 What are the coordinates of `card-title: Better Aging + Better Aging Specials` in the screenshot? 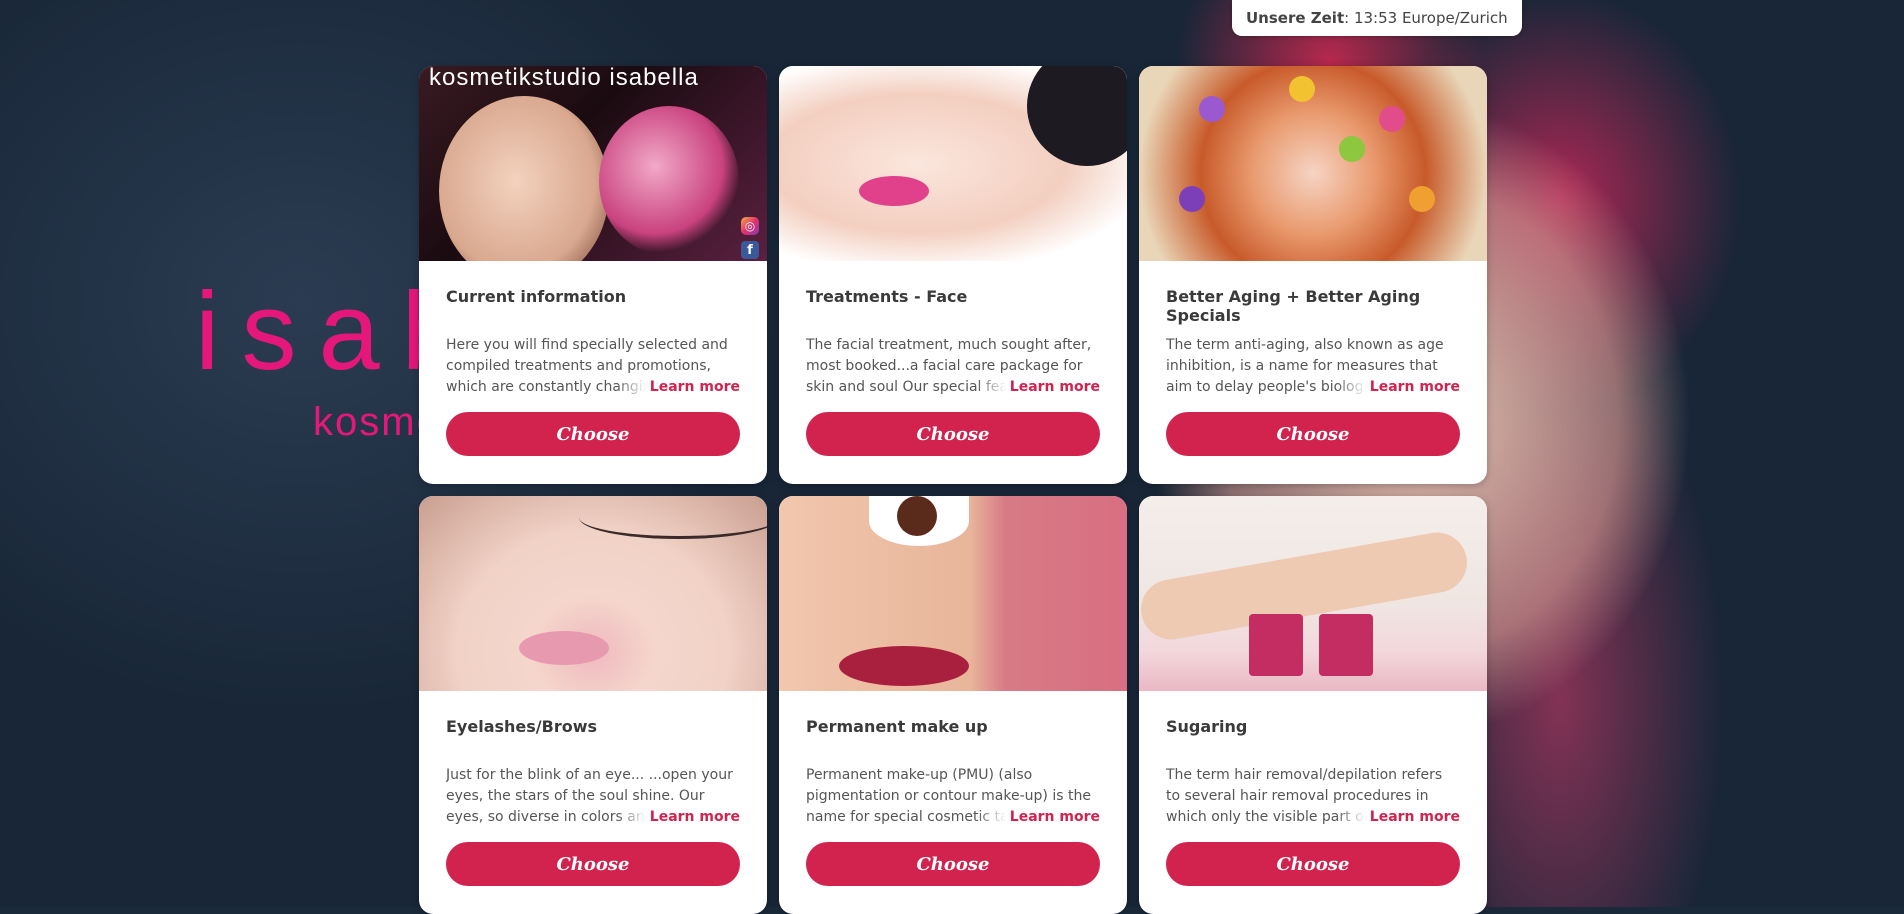 It's located at (1293, 306).